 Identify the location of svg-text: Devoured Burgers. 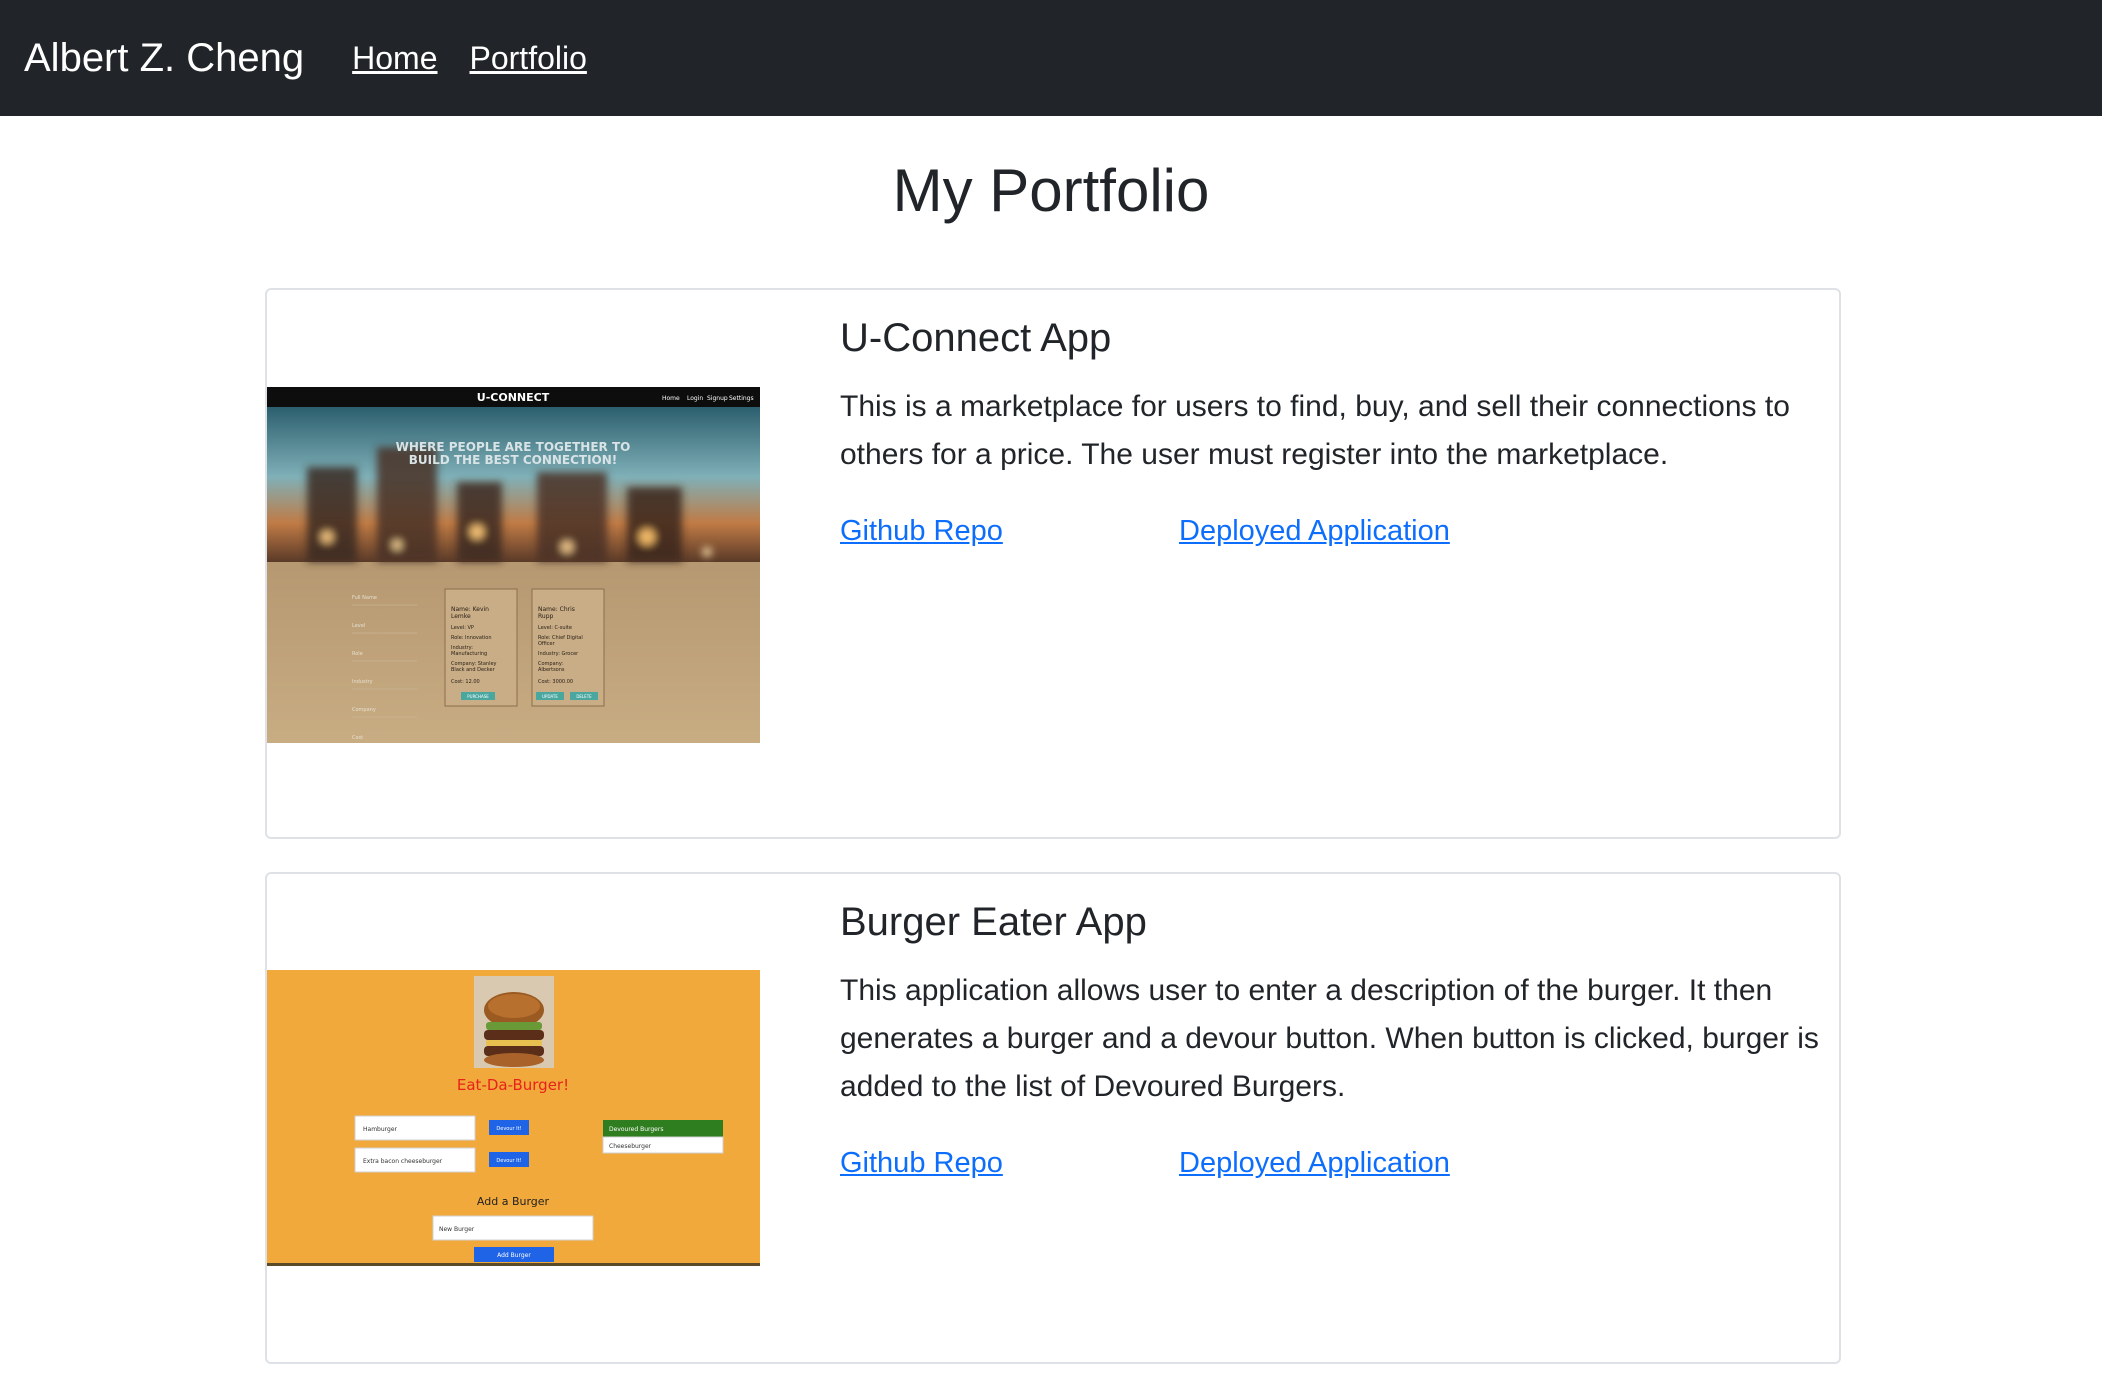
(636, 1129).